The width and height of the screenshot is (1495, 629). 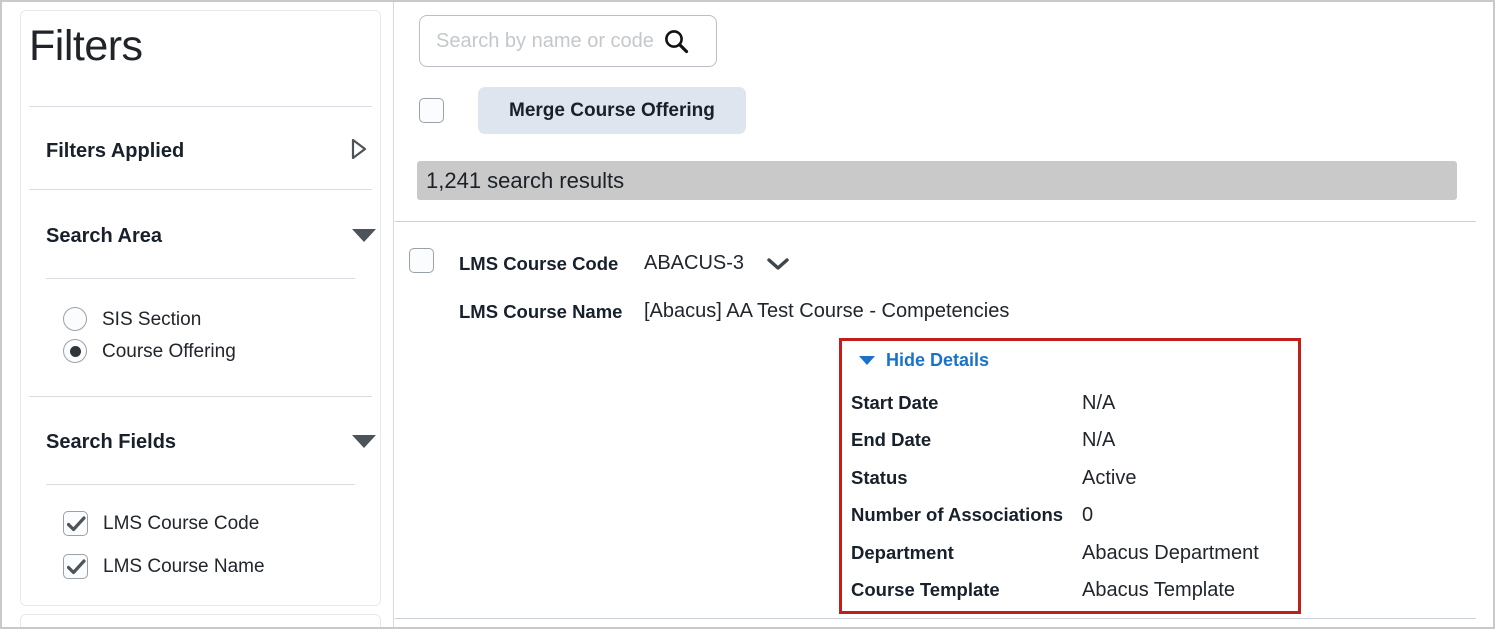 What do you see at coordinates (1088, 515) in the screenshot?
I see `detail-value: 0` at bounding box center [1088, 515].